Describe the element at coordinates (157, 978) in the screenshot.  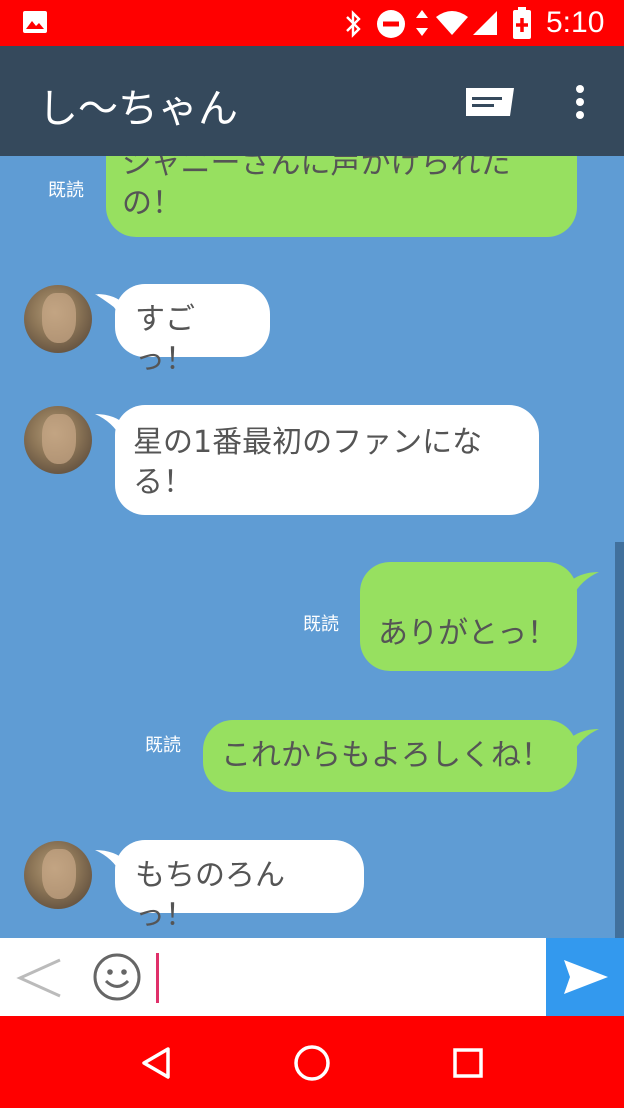
I see `text-cursor` at that location.